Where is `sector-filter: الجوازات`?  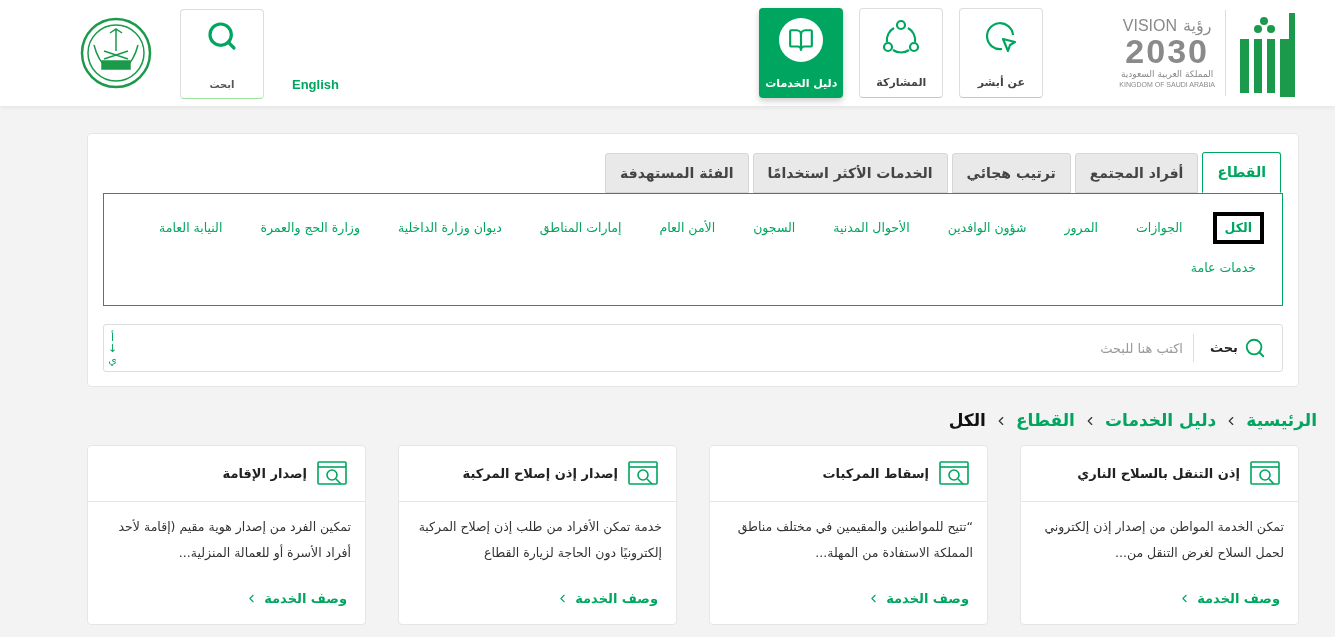
sector-filter: الجوازات is located at coordinates (1159, 228).